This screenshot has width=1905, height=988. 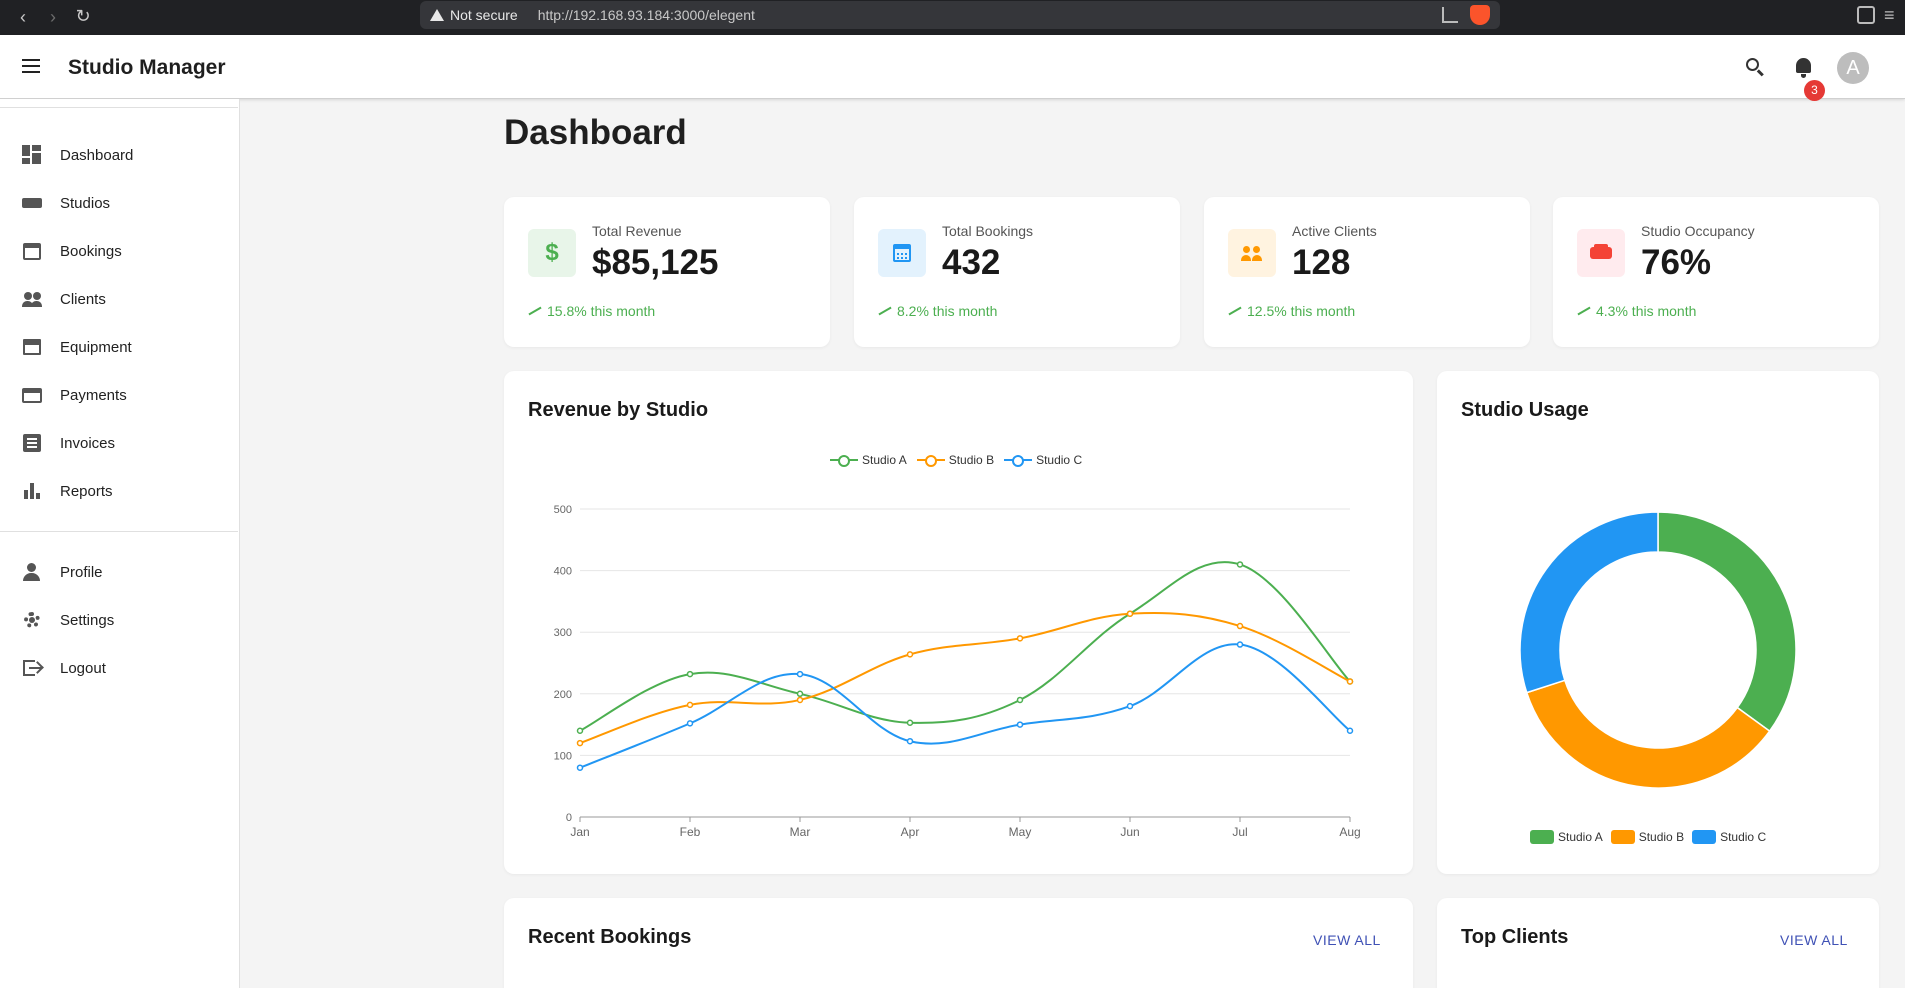 What do you see at coordinates (119, 299) in the screenshot?
I see `sidebar-item-clients: Clients` at bounding box center [119, 299].